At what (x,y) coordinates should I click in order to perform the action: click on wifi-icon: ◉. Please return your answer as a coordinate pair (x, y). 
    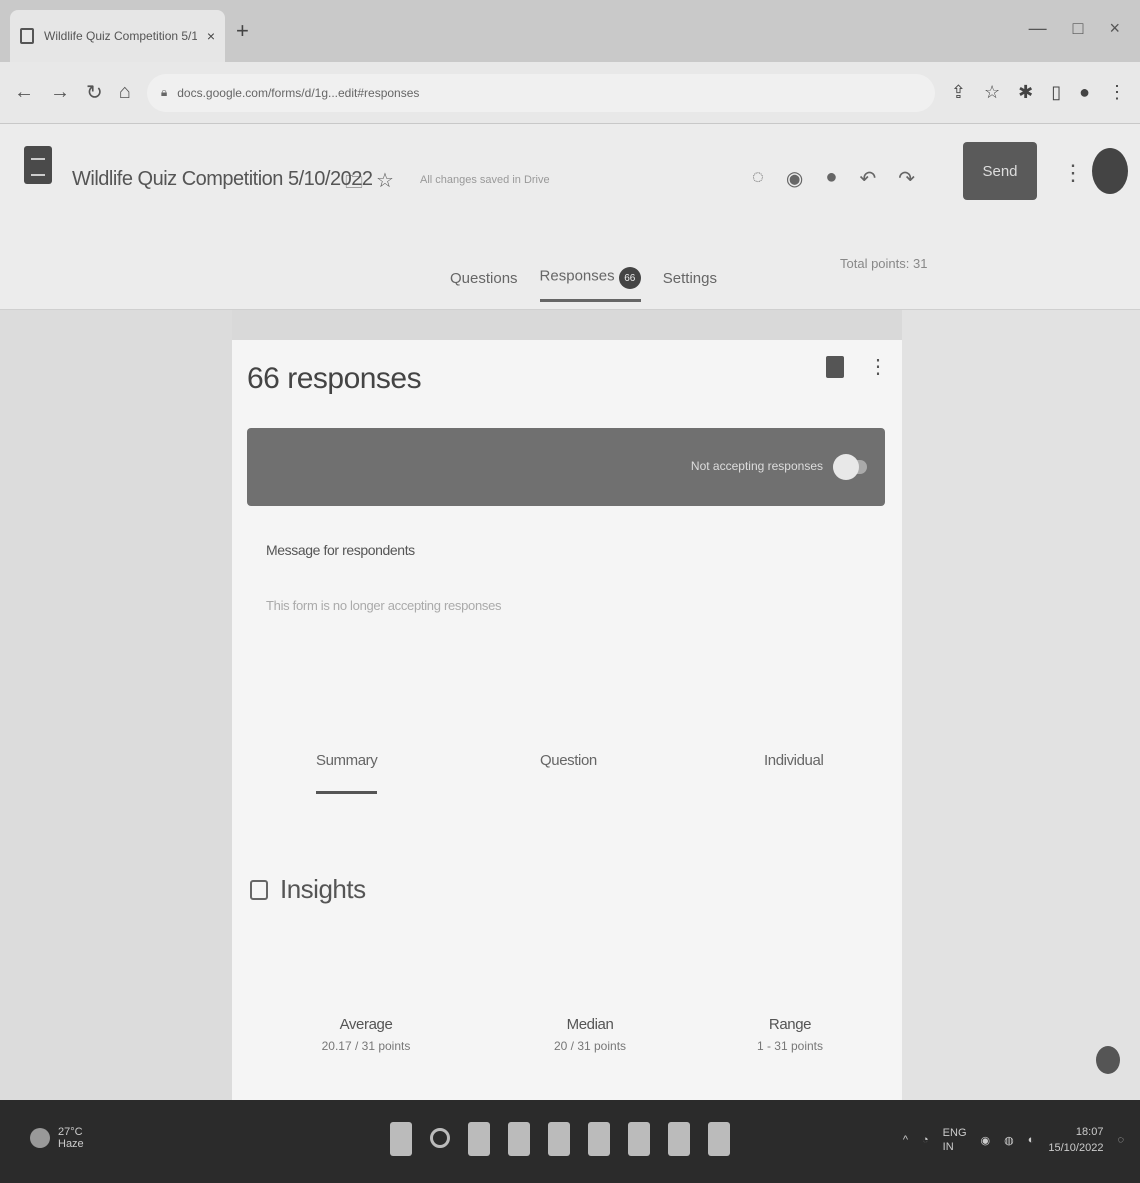
    Looking at the image, I should click on (986, 1140).